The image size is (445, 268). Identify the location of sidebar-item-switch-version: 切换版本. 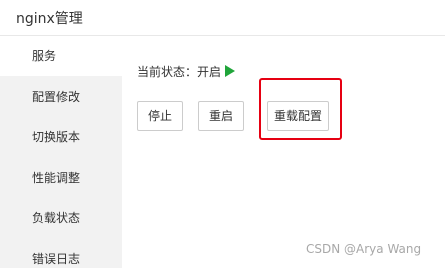
(61, 137).